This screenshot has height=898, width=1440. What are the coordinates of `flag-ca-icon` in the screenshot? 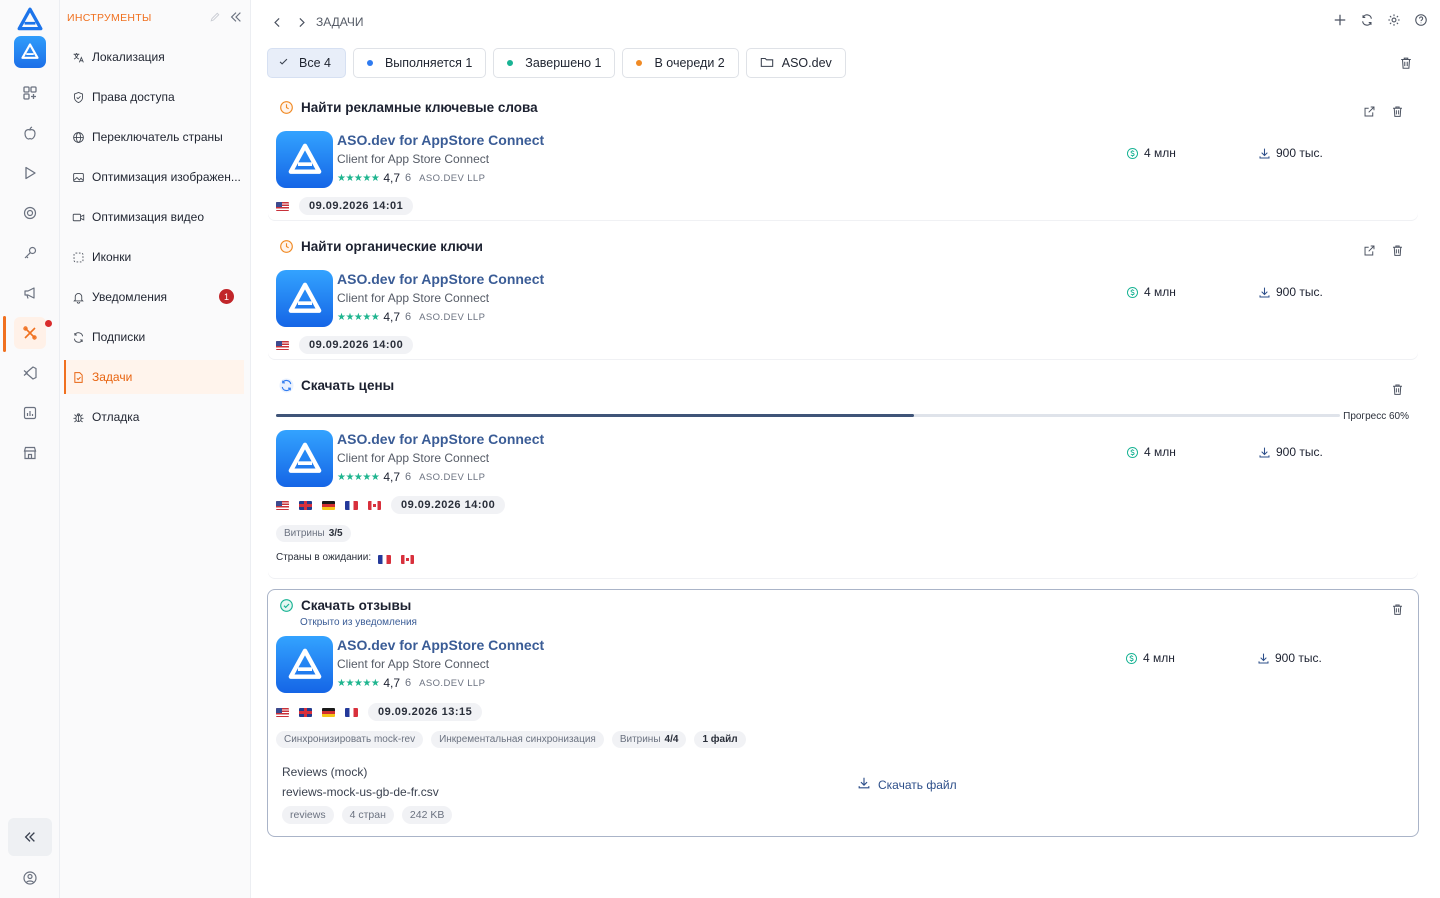 It's located at (408, 559).